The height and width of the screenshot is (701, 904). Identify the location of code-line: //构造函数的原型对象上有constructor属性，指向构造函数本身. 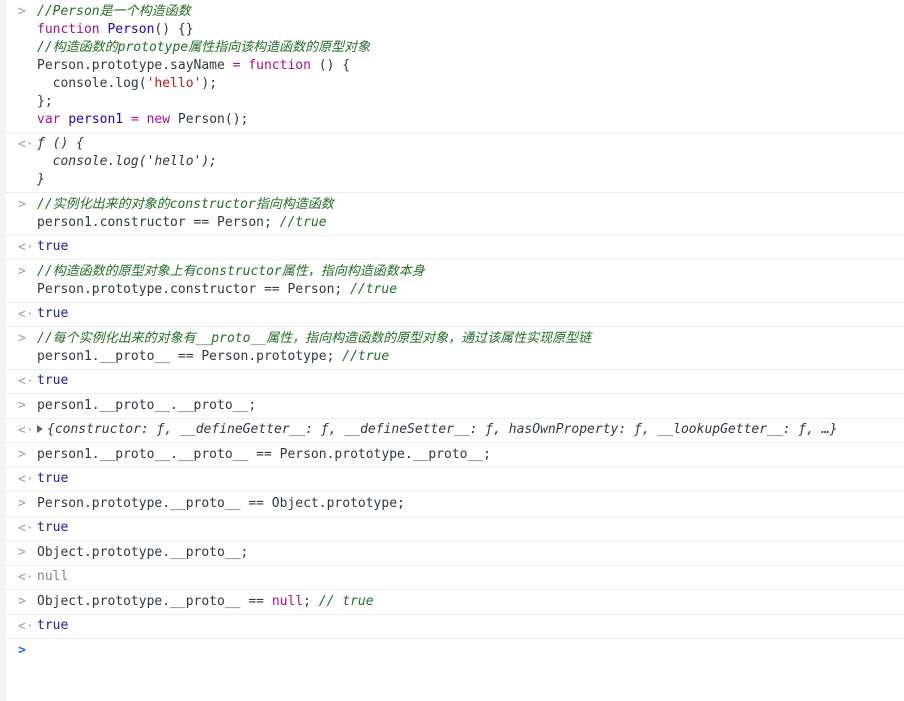
(231, 271).